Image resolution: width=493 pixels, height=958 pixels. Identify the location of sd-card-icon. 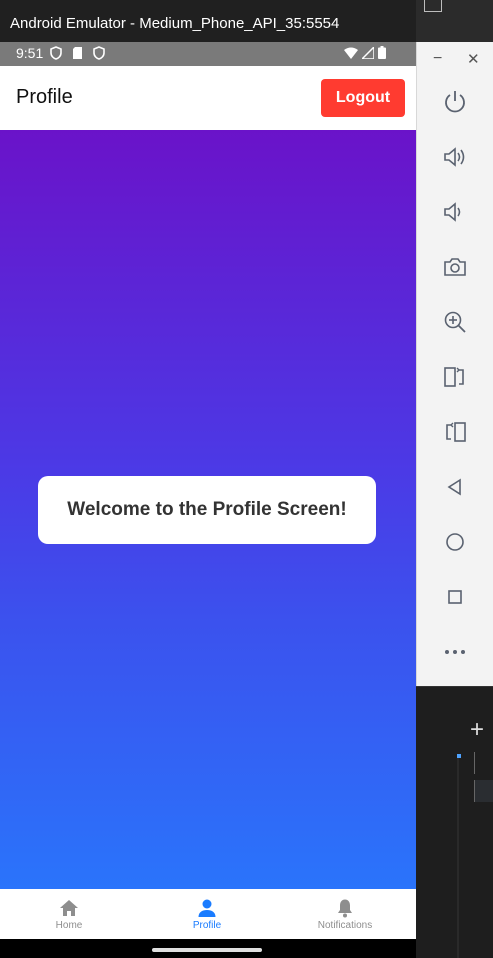
(77, 53).